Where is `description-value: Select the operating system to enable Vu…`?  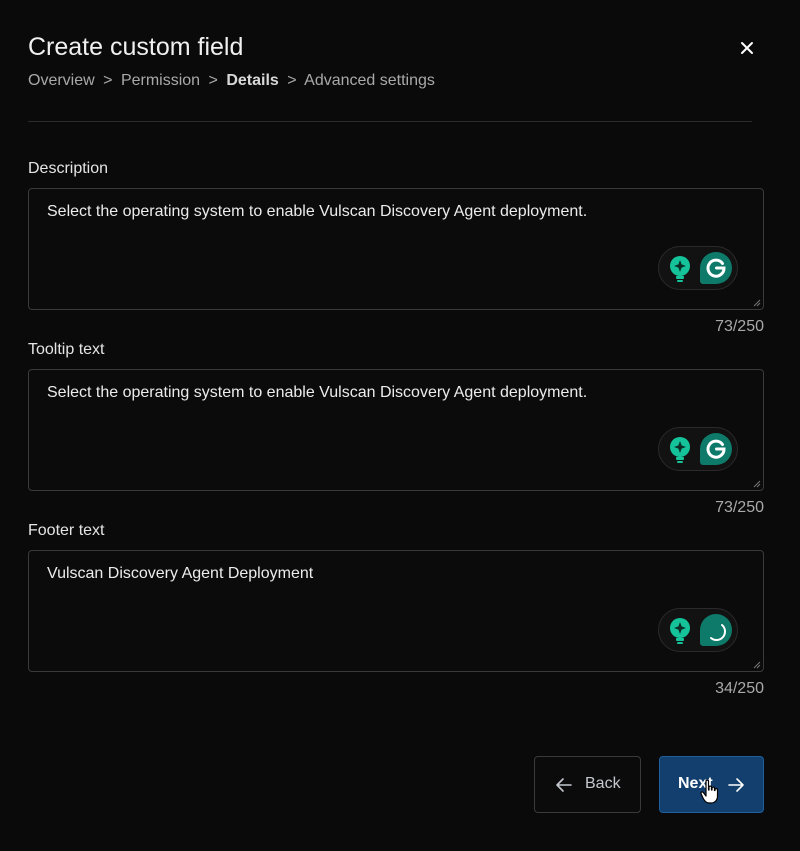
description-value: Select the operating system to enable Vu… is located at coordinates (317, 212).